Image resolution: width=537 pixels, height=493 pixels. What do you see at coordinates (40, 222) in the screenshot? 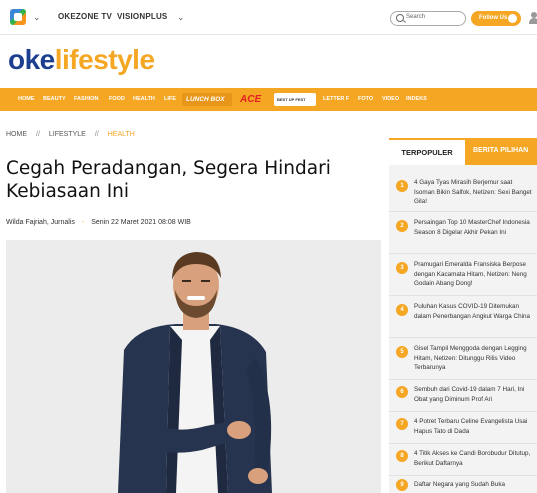
I see `author-name: Wilda Fajriah, Jurnalis` at bounding box center [40, 222].